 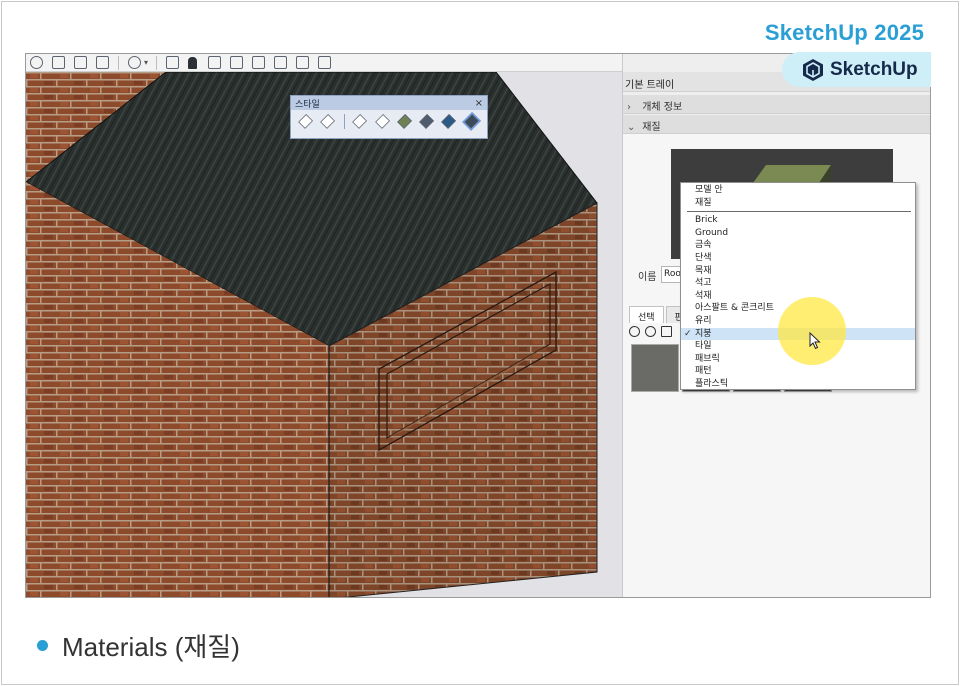 What do you see at coordinates (306, 121) in the screenshot?
I see `xray-icon` at bounding box center [306, 121].